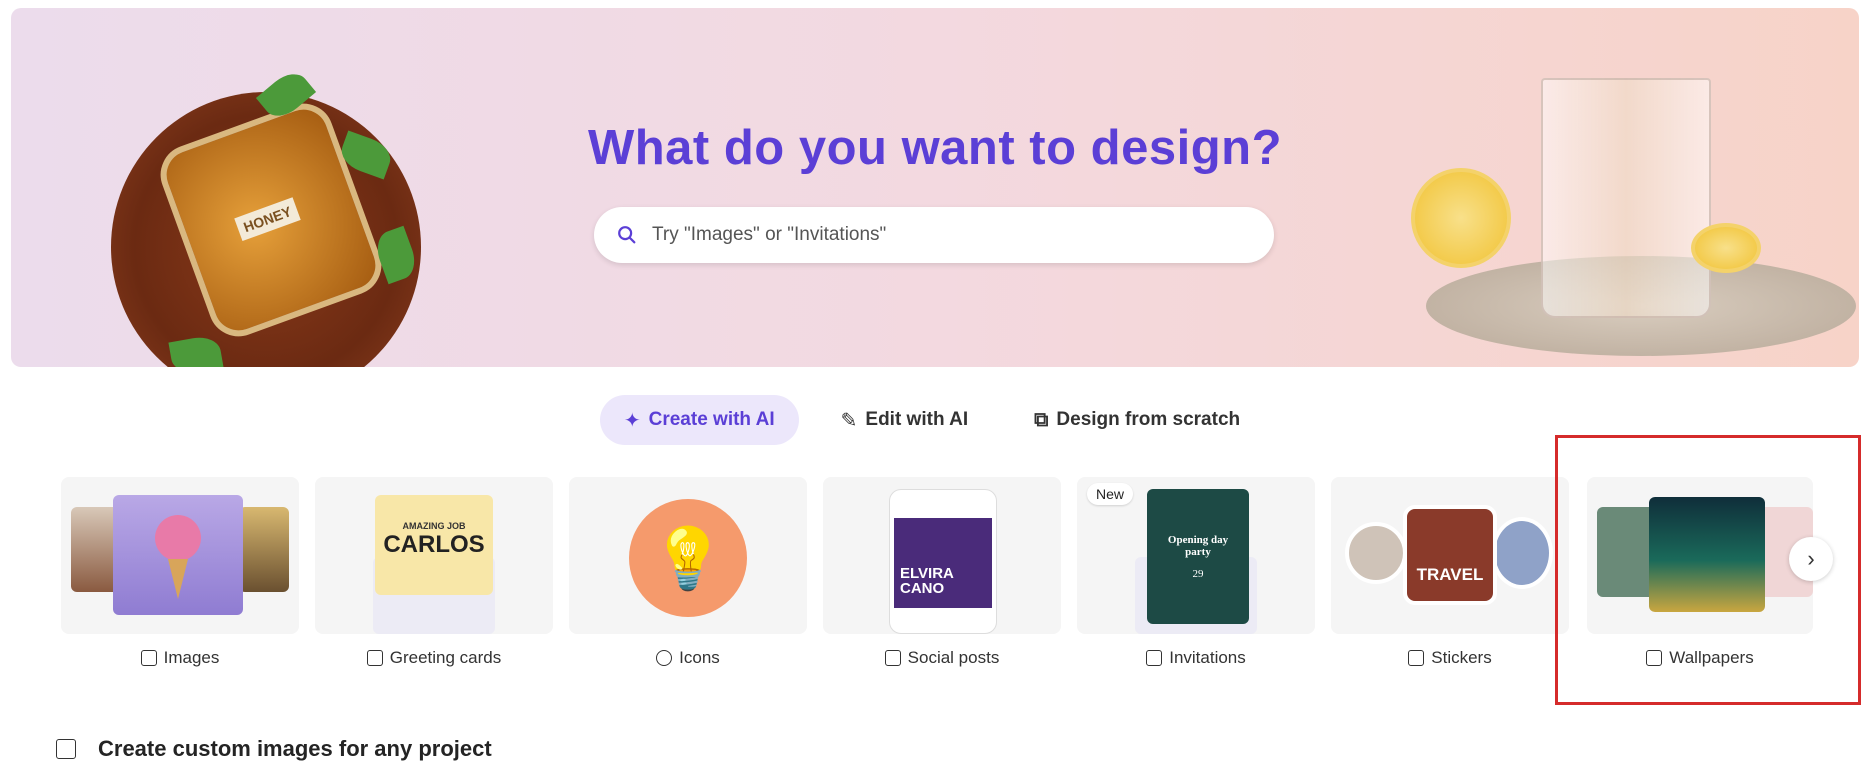 This screenshot has width=1864, height=762. I want to click on search-bar, so click(934, 235).